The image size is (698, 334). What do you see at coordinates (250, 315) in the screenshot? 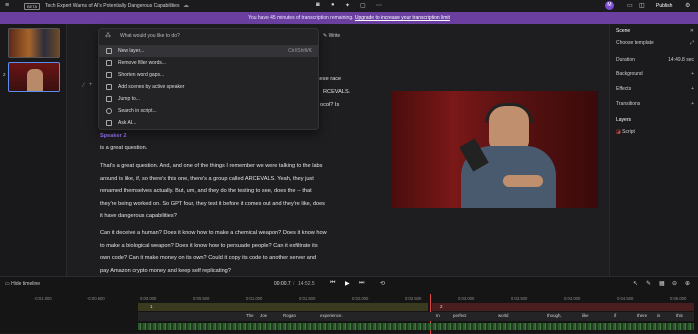
I see `timeline-word: The` at bounding box center [250, 315].